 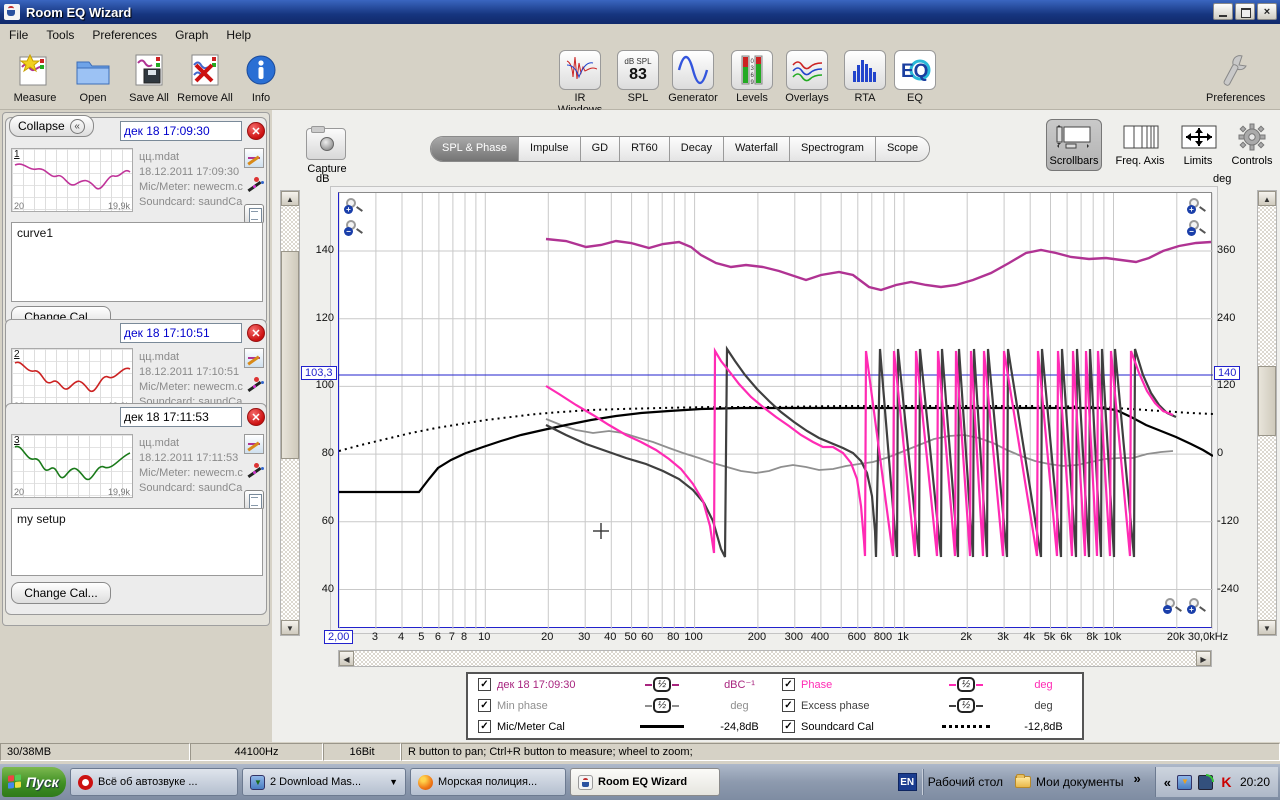 What do you see at coordinates (326, 143) in the screenshot?
I see `capture-graph-button` at bounding box center [326, 143].